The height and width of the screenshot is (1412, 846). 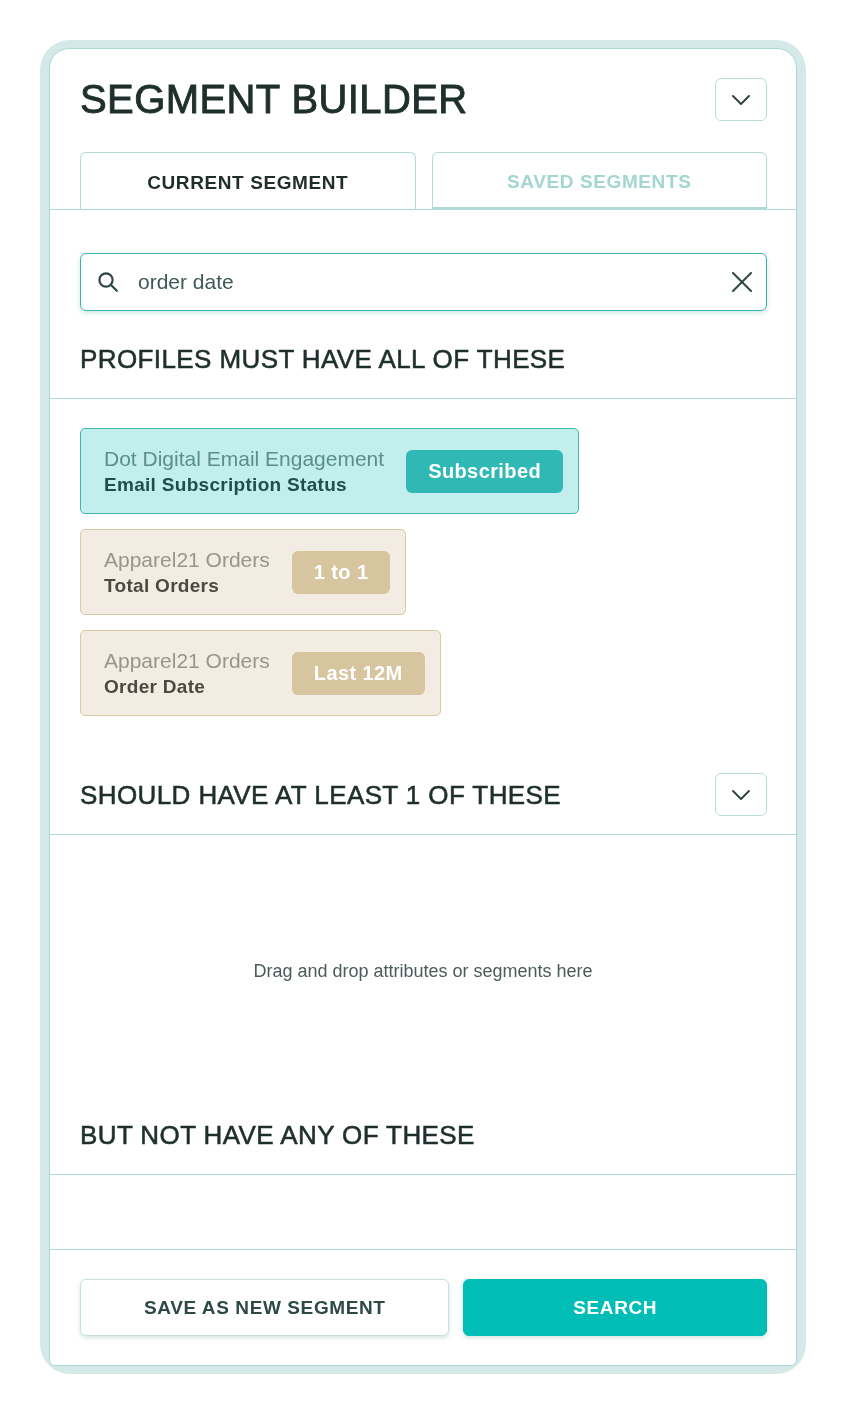 What do you see at coordinates (274, 99) in the screenshot?
I see `panel-title: SEGMENT BUILDER` at bounding box center [274, 99].